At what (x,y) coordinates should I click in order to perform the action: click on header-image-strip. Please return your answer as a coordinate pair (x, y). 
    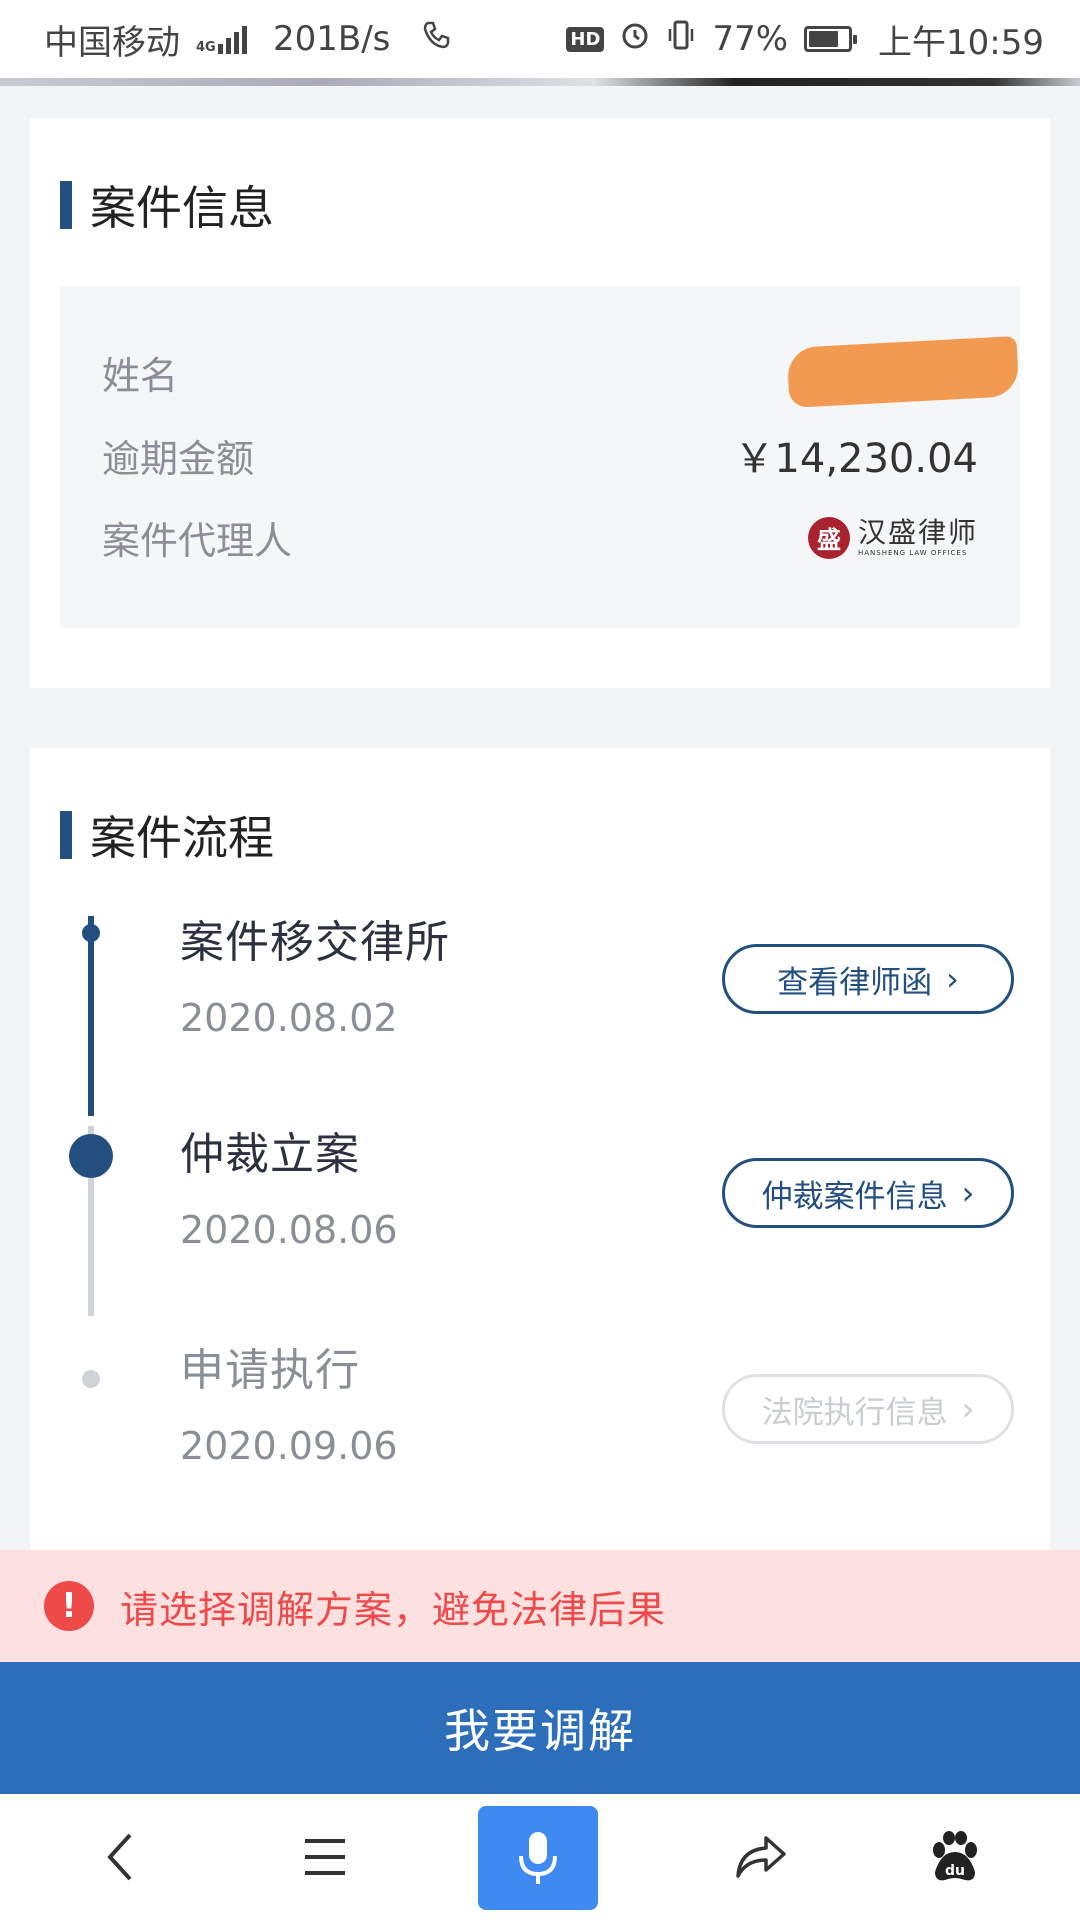
    Looking at the image, I should click on (540, 82).